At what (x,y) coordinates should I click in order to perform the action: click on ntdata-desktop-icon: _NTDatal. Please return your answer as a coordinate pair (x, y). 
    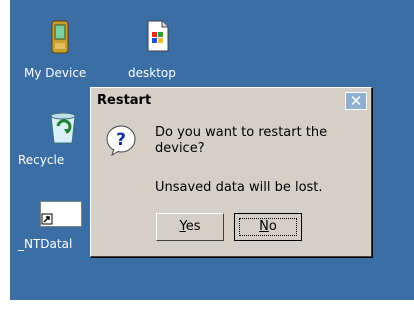
    Looking at the image, I should click on (46, 225).